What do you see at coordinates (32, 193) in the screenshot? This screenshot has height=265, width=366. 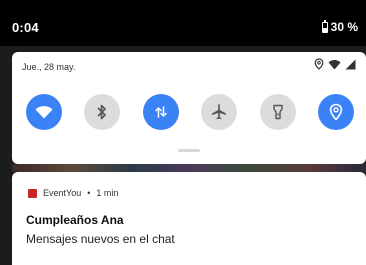 I see `app-icon` at bounding box center [32, 193].